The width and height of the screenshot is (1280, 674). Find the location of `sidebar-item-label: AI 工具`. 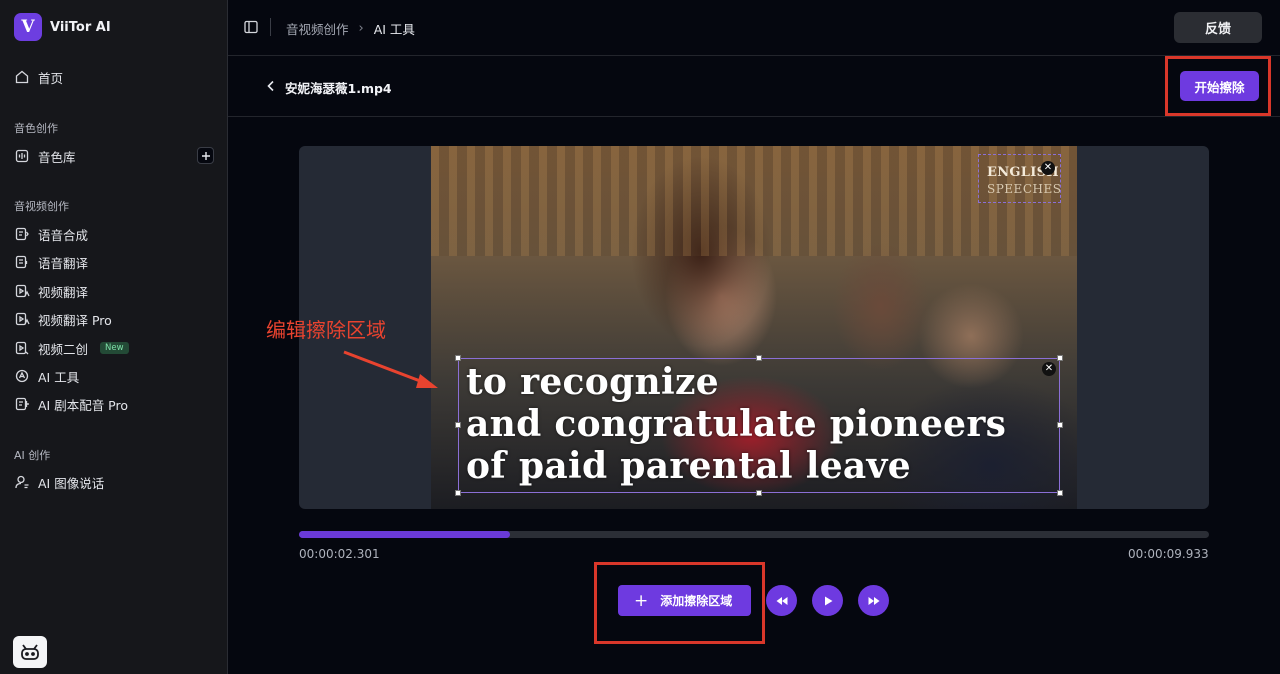

sidebar-item-label: AI 工具 is located at coordinates (59, 377).